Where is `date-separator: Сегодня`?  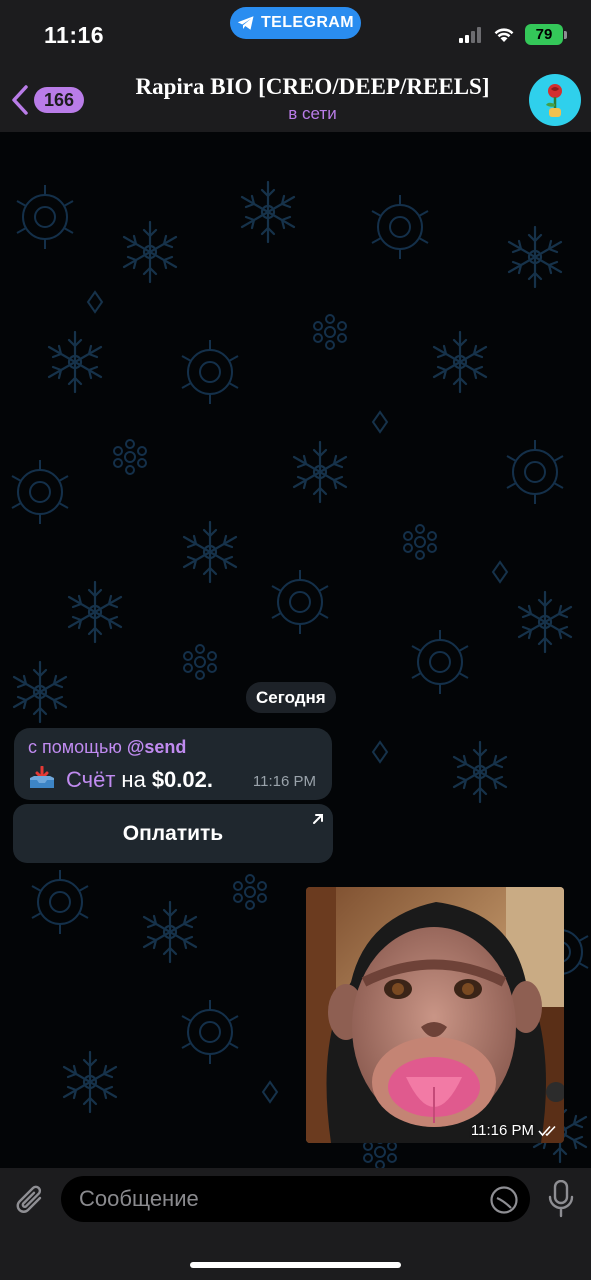 date-separator: Сегодня is located at coordinates (291, 697).